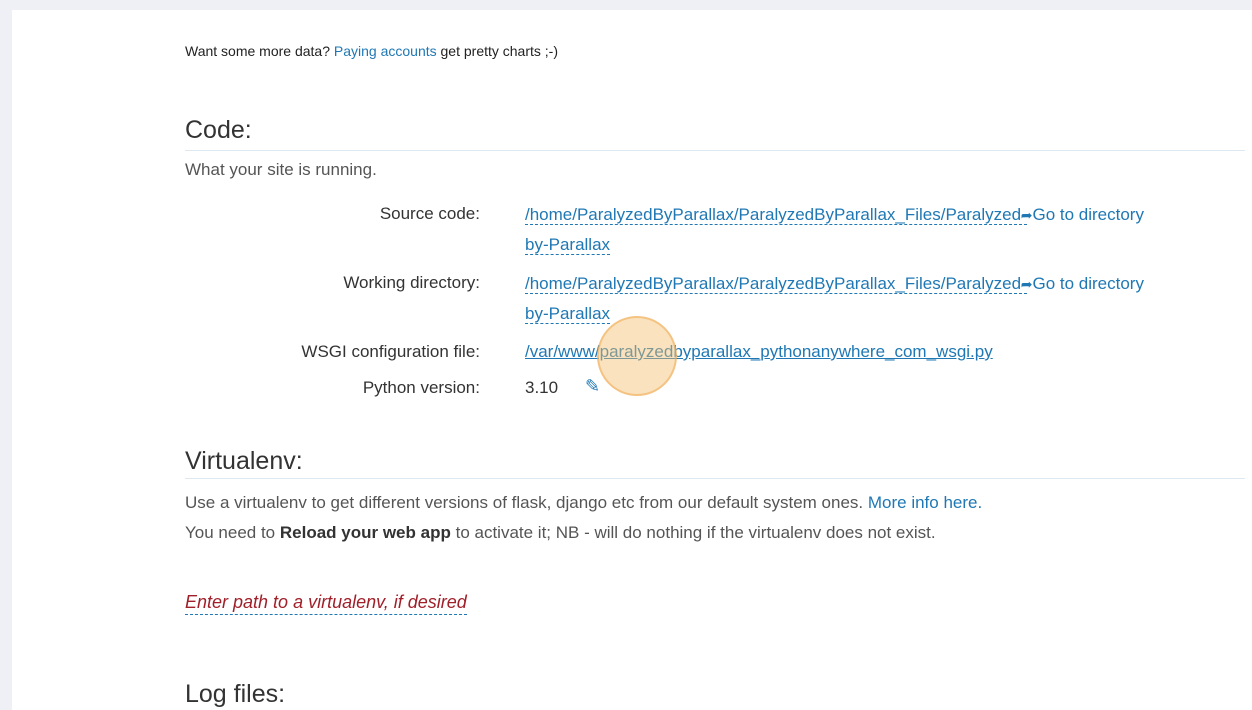  What do you see at coordinates (326, 603) in the screenshot?
I see `virtualenv-path-input: Enter path to a virtualenv, if desired` at bounding box center [326, 603].